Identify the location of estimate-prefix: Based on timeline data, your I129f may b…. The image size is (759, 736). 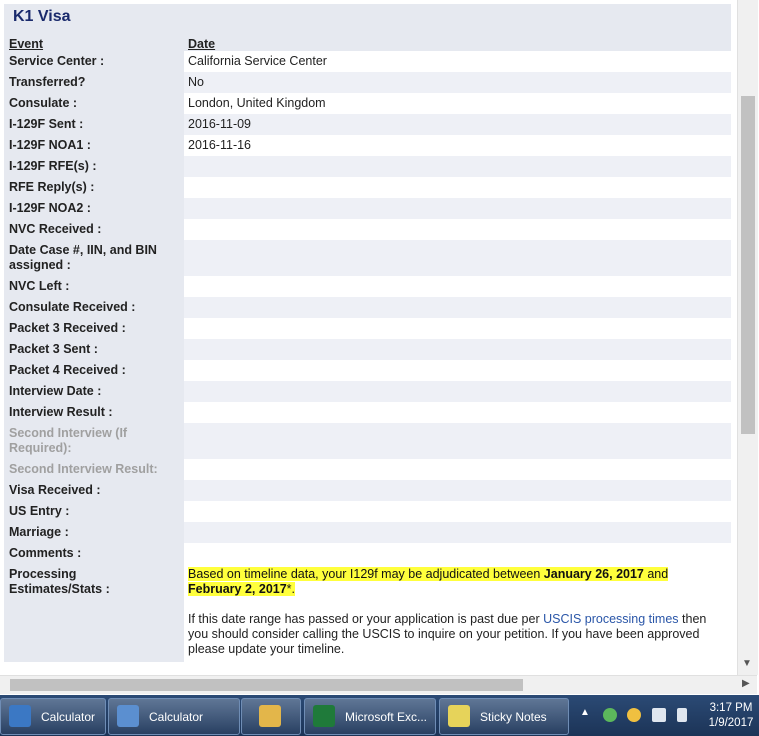
(366, 574).